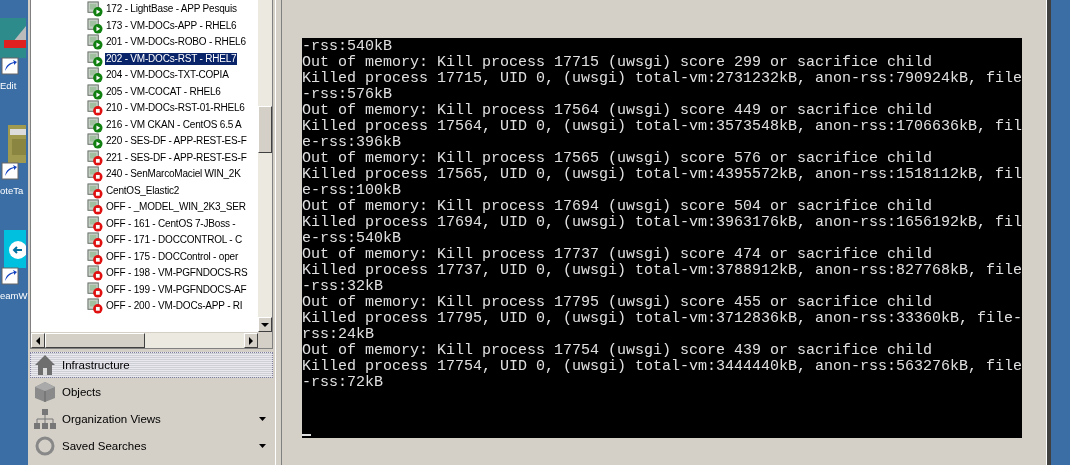  Describe the element at coordinates (662, 175) in the screenshot. I see `console-line: Killed process 17565, UID 0, (uwsgi) total-vm:4395572kB, anon-rss:1518112kB, fil` at that location.